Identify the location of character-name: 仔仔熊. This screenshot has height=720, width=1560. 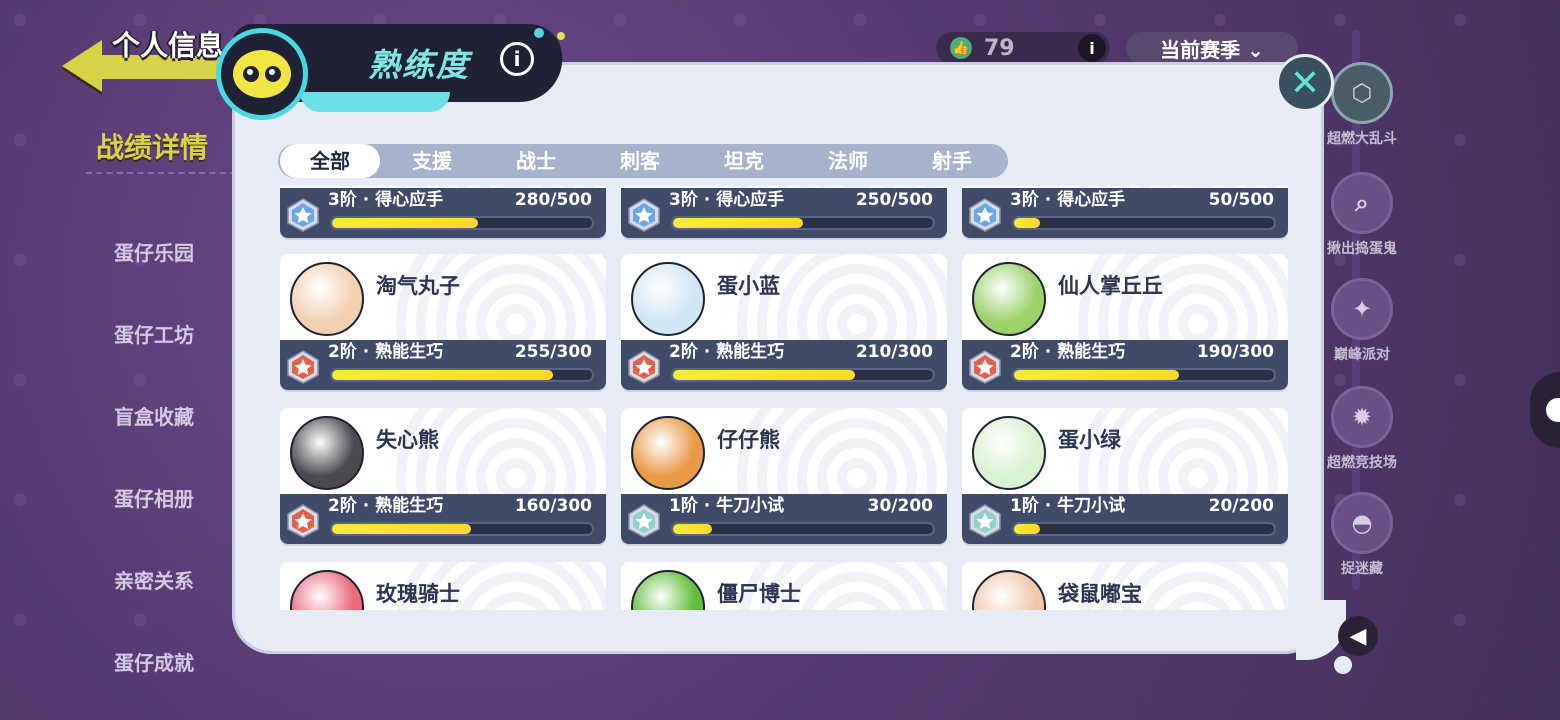
(748, 440).